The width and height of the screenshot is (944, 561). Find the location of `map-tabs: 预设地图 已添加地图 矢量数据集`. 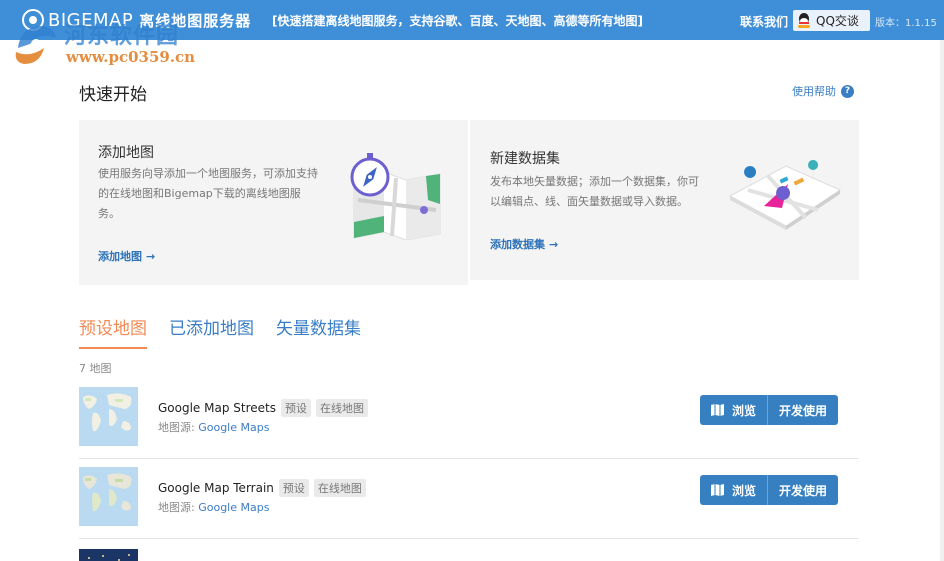

map-tabs: 预设地图 已添加地图 矢量数据集 is located at coordinates (231, 331).